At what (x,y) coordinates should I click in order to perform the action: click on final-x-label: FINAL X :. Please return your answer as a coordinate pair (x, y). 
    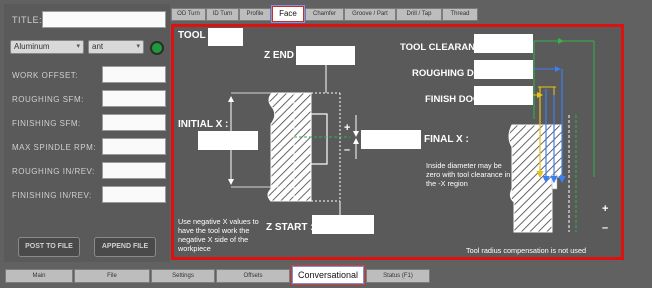
    Looking at the image, I should click on (446, 139).